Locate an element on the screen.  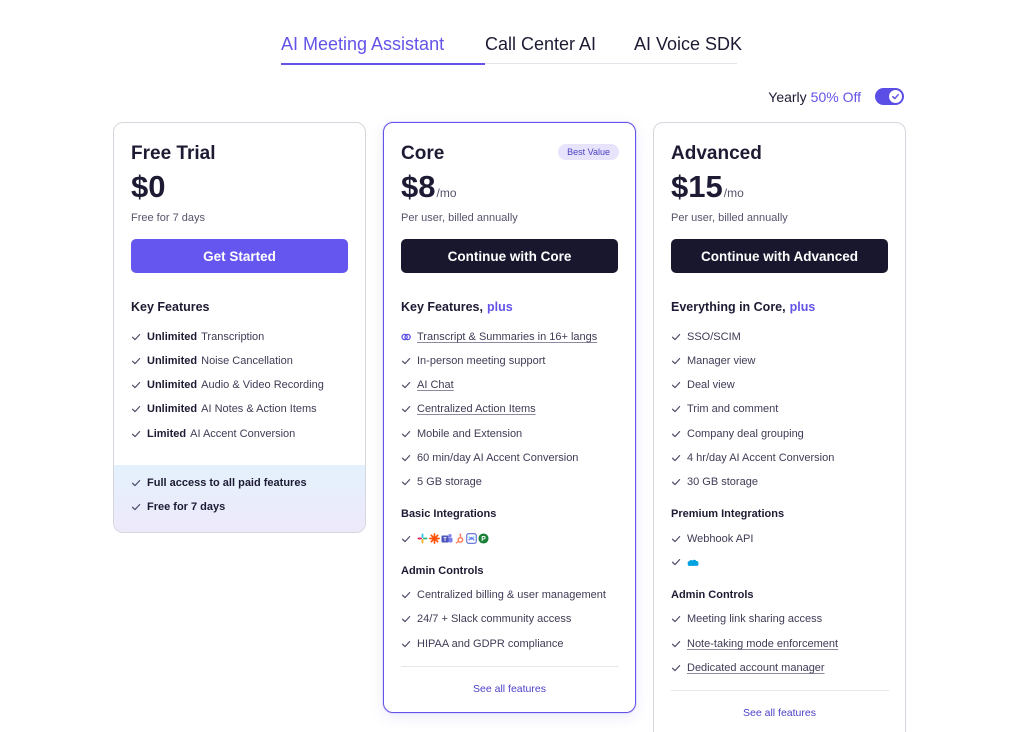
tab-call-center-ai: Call Center AI is located at coordinates (559, 49).